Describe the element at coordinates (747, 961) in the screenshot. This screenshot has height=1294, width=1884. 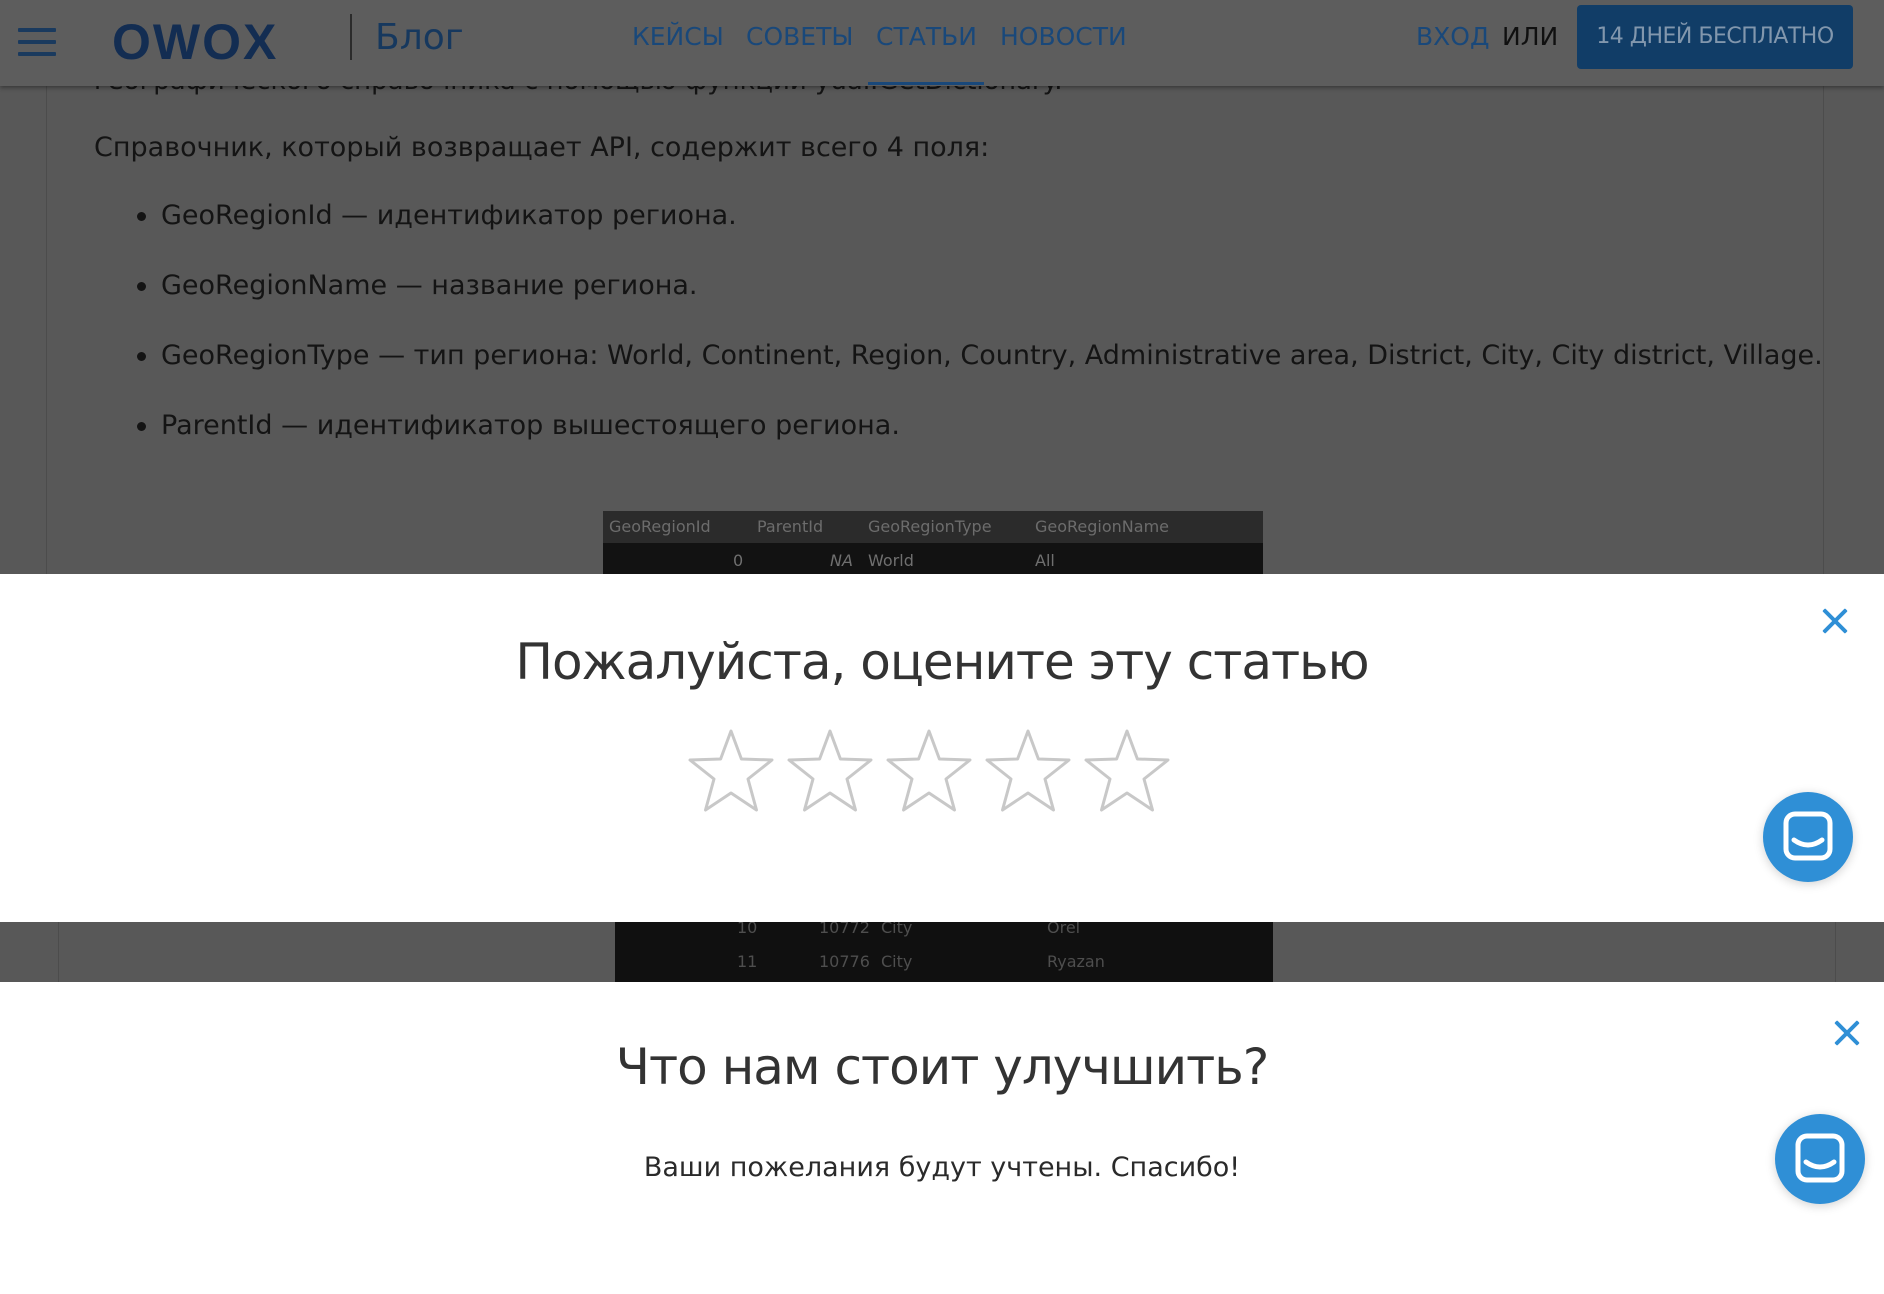
I see `cell: 11` at that location.